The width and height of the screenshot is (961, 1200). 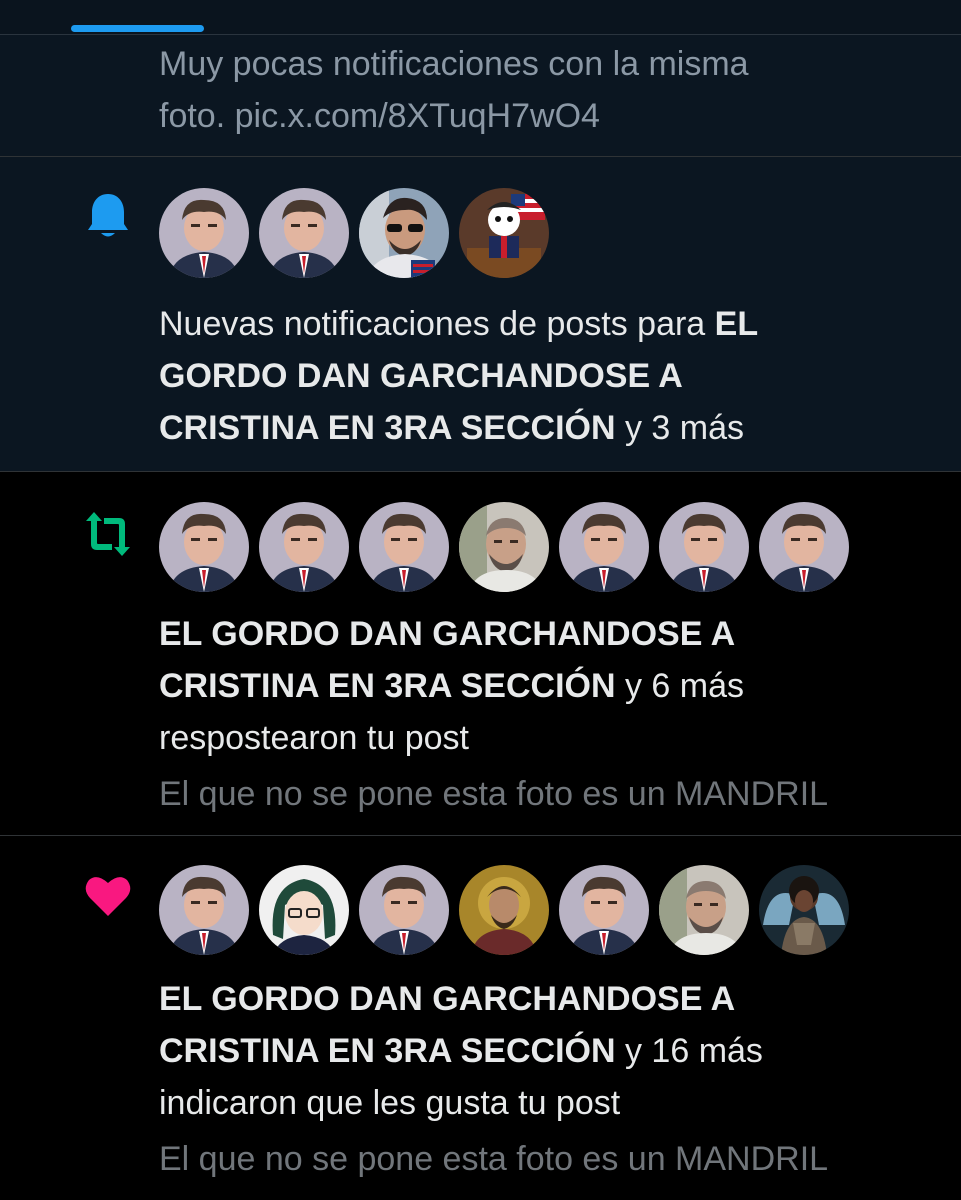 What do you see at coordinates (680, 428) in the screenshot?
I see `others-count: y 3 más` at bounding box center [680, 428].